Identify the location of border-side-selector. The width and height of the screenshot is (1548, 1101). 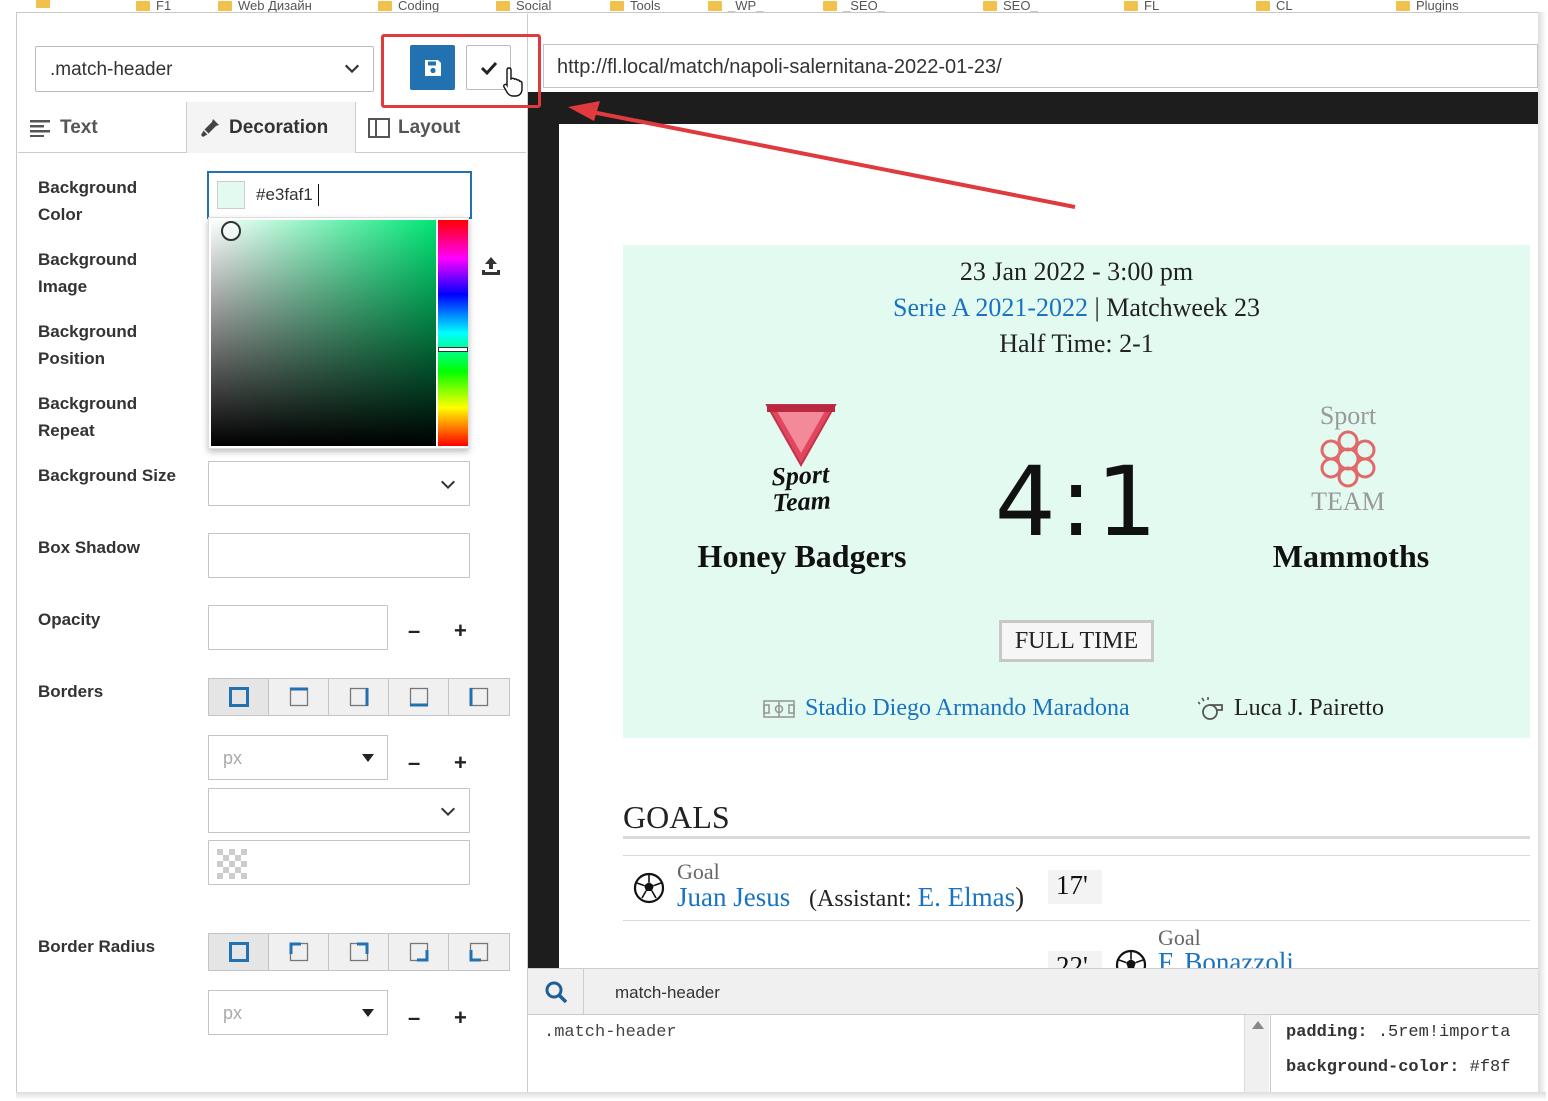
(359, 697).